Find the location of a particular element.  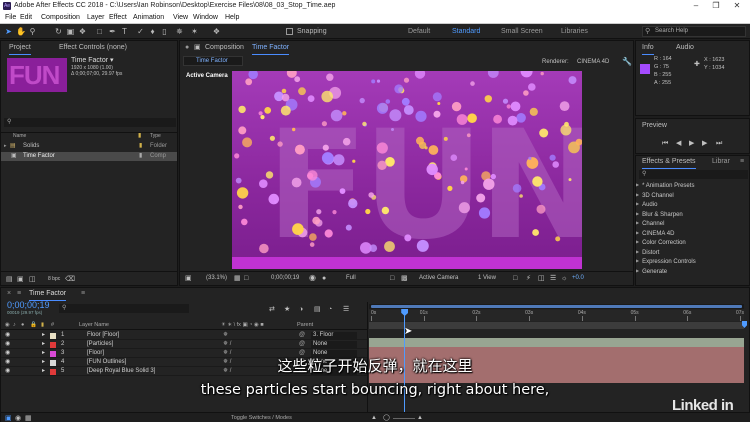

timeline-link-icon: ◫ is located at coordinates (541, 278).